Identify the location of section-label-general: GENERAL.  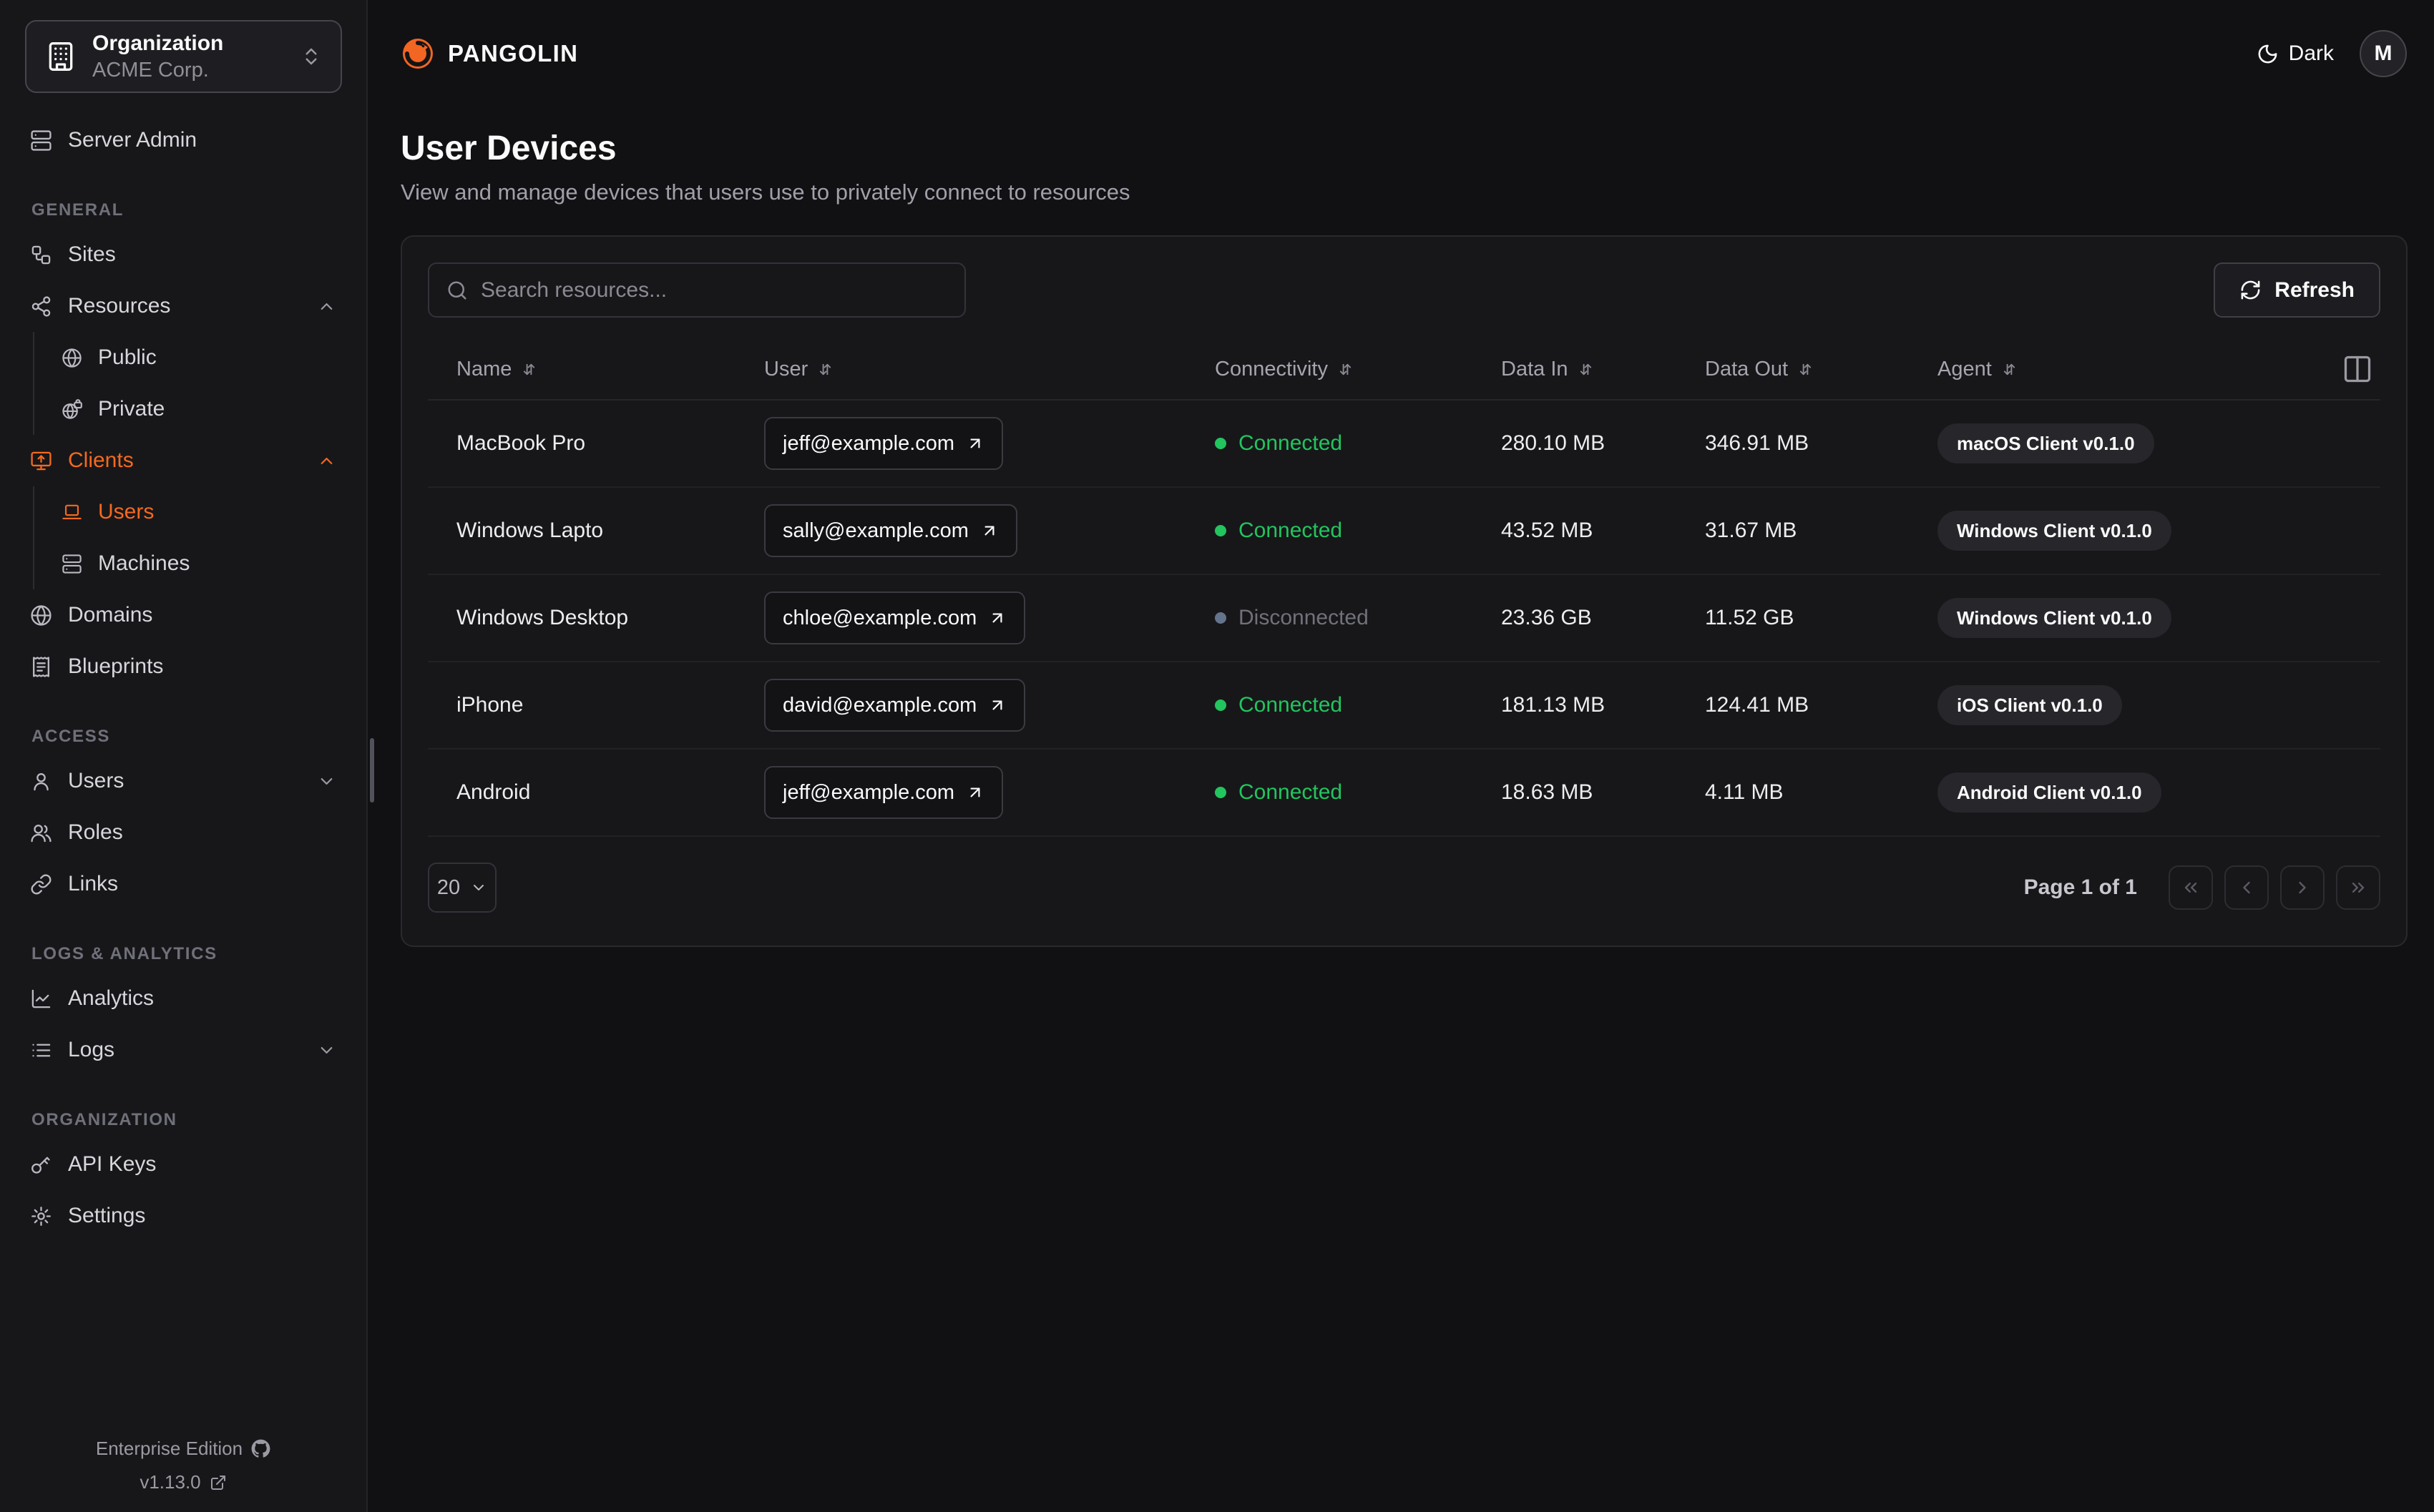
(77, 210).